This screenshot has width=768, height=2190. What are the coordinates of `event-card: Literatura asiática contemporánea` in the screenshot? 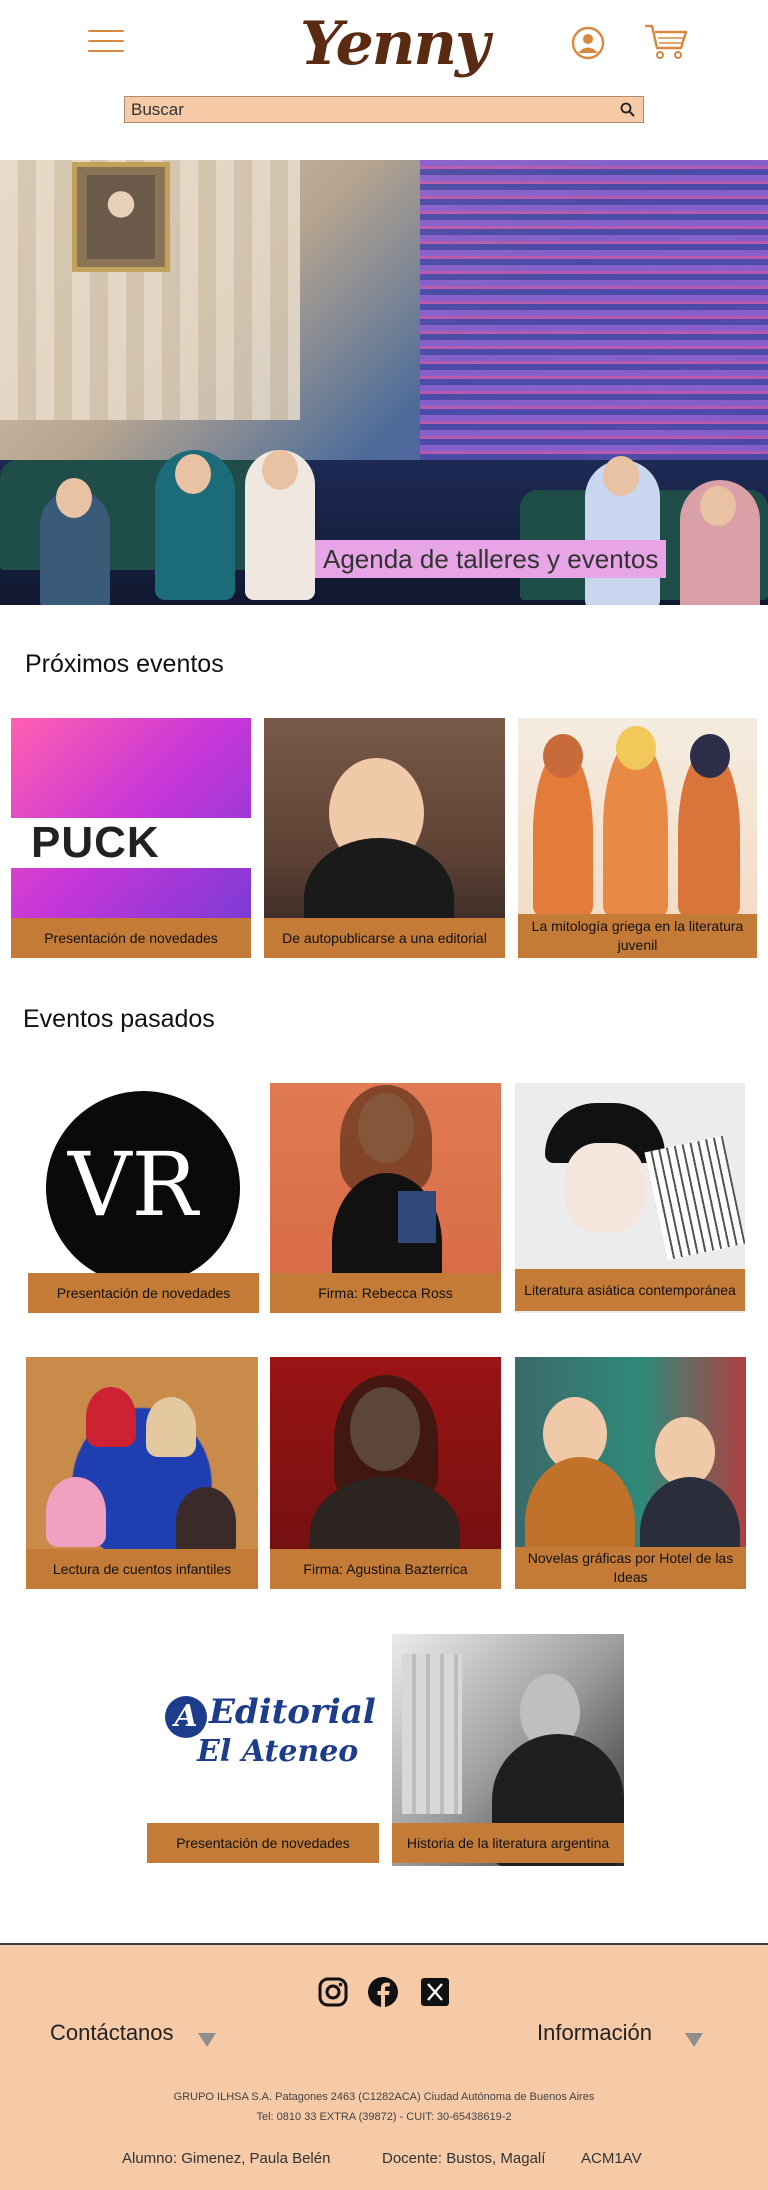 It's located at (630, 1198).